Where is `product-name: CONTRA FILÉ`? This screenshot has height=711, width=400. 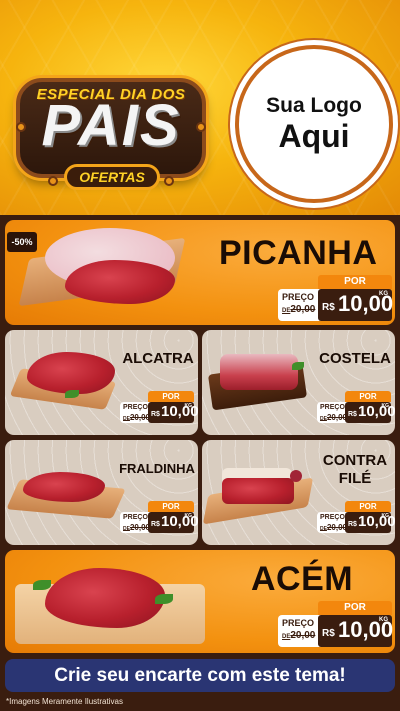 product-name: CONTRA FILÉ is located at coordinates (355, 470).